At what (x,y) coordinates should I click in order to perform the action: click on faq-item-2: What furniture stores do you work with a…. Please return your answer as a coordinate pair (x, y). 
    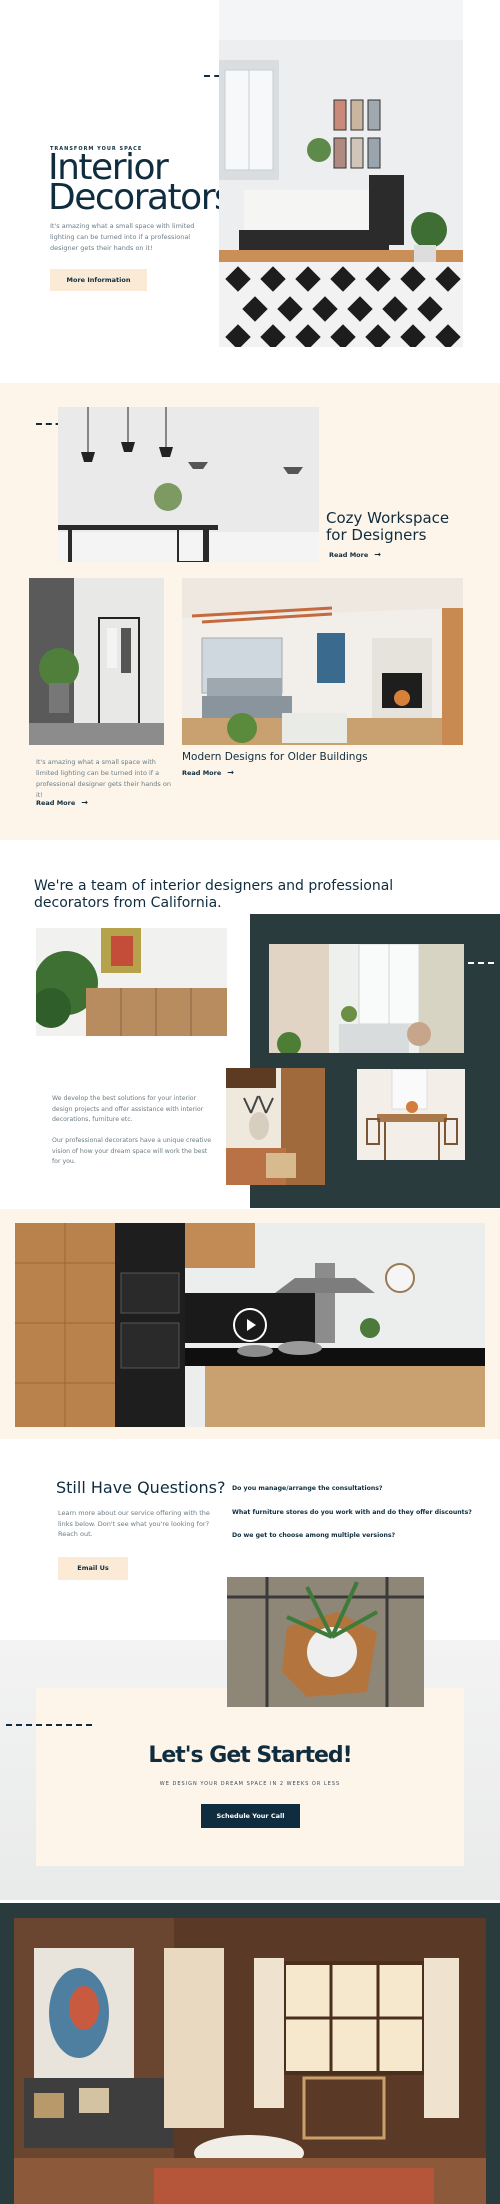
    Looking at the image, I should click on (352, 1512).